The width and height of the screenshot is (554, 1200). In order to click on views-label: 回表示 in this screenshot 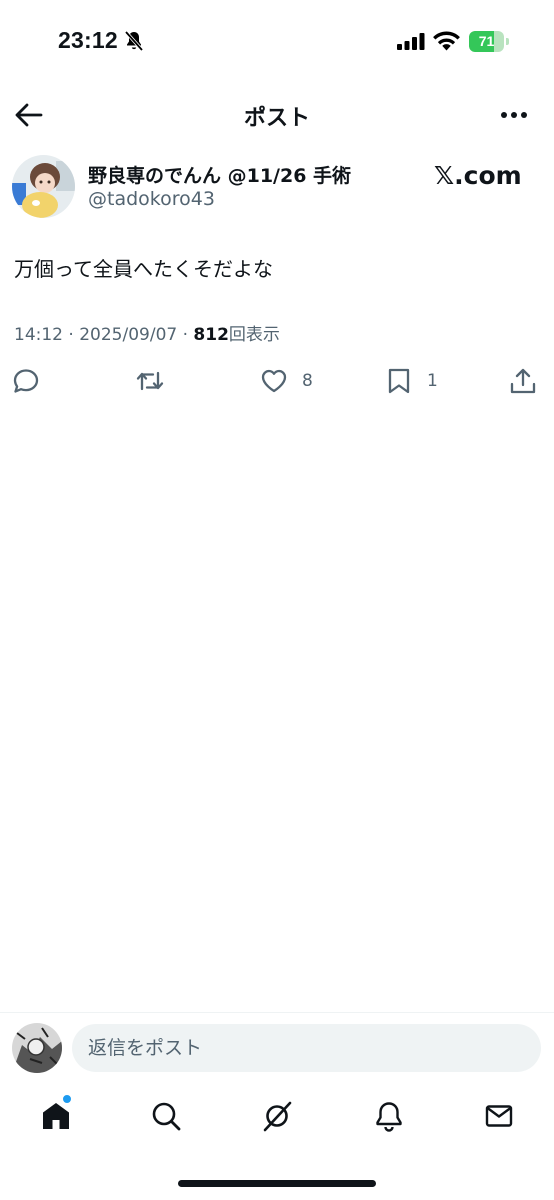, I will do `click(254, 335)`.